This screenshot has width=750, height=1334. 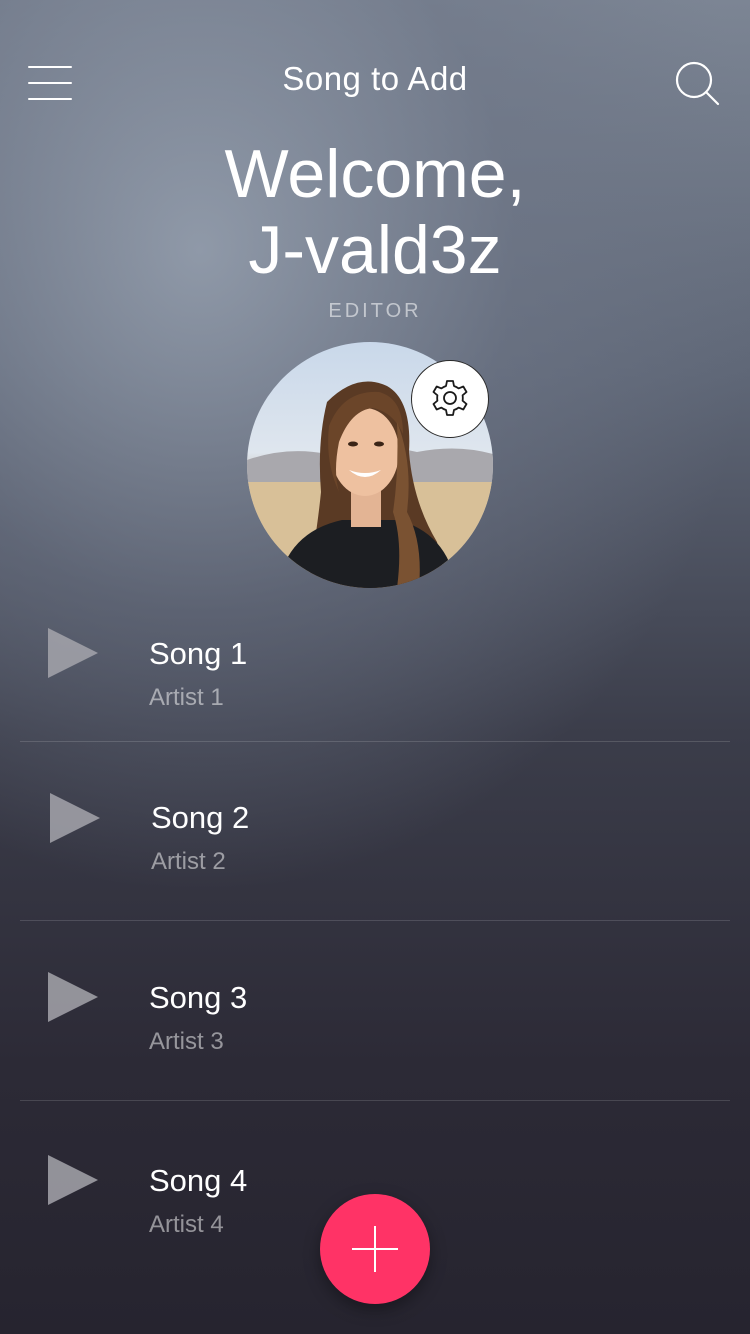 What do you see at coordinates (375, 1035) in the screenshot?
I see `song-row-3: Song 3 Artist 3` at bounding box center [375, 1035].